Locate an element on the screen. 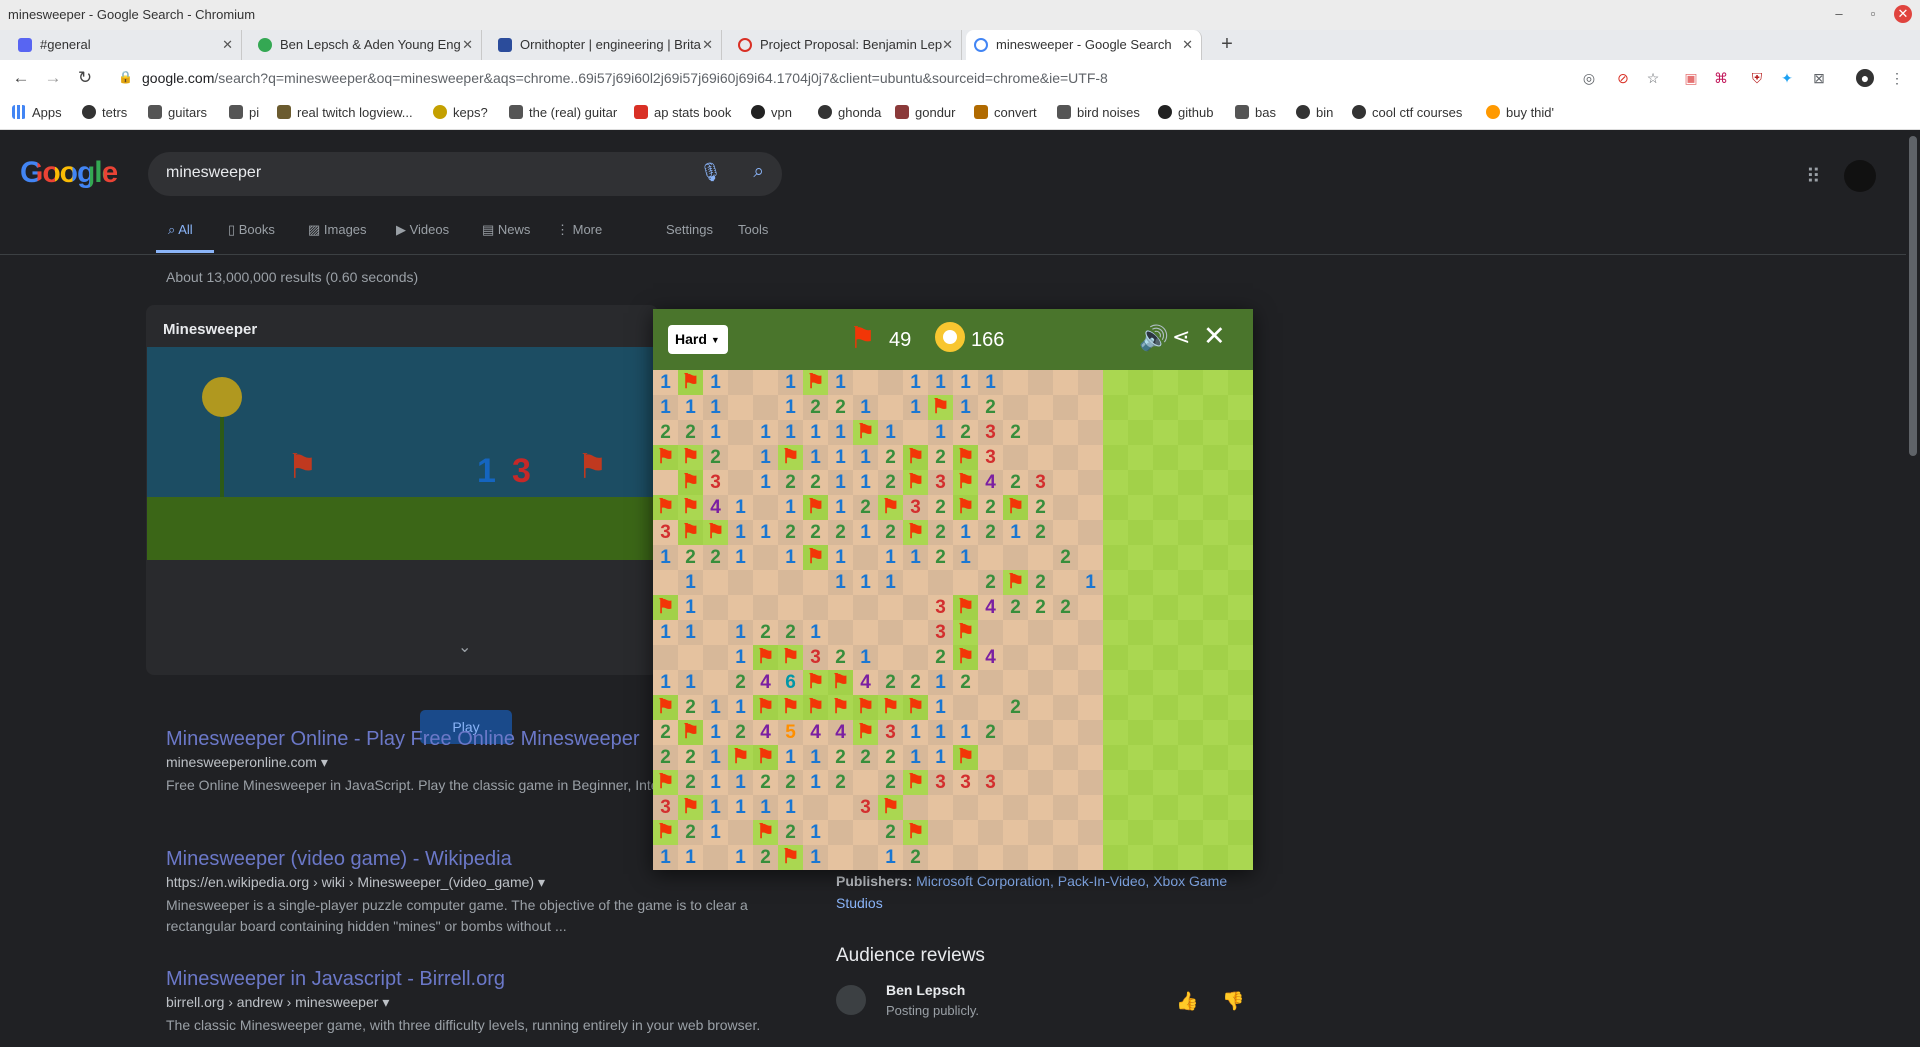 The image size is (1920, 1047). close-icon: ✕ is located at coordinates (1214, 336).